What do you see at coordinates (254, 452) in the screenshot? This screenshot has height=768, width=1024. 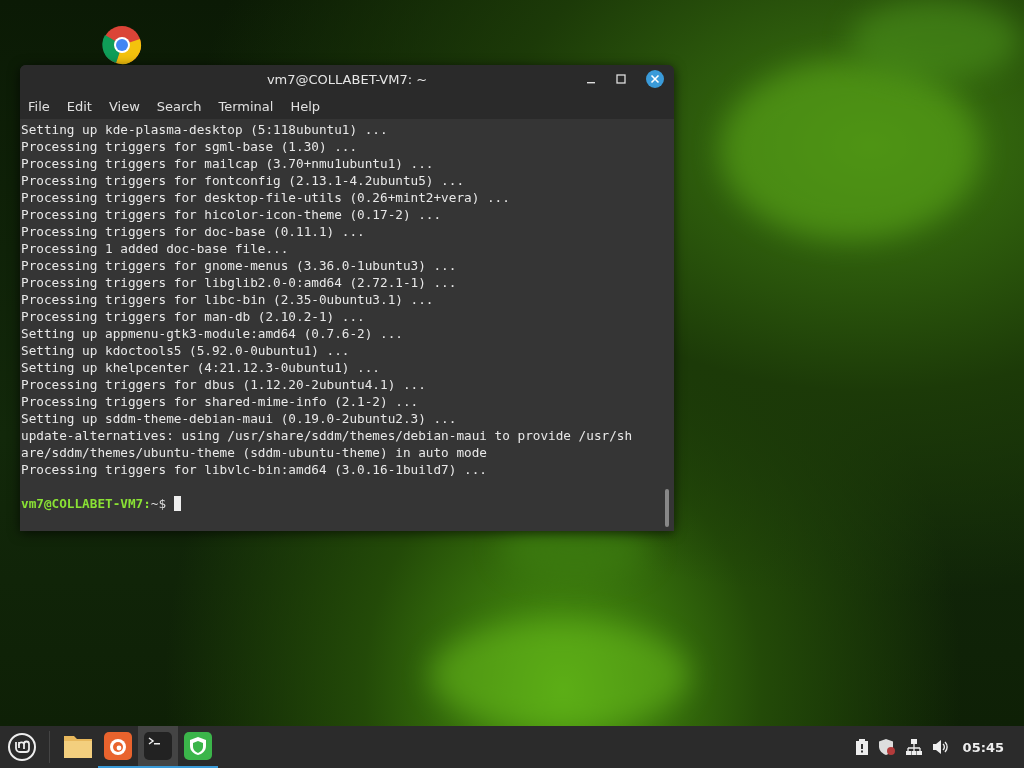 I see `terminal-line: are/sddm/themes/ubuntu-theme (sddm-ubuntu-theme) in auto mode` at bounding box center [254, 452].